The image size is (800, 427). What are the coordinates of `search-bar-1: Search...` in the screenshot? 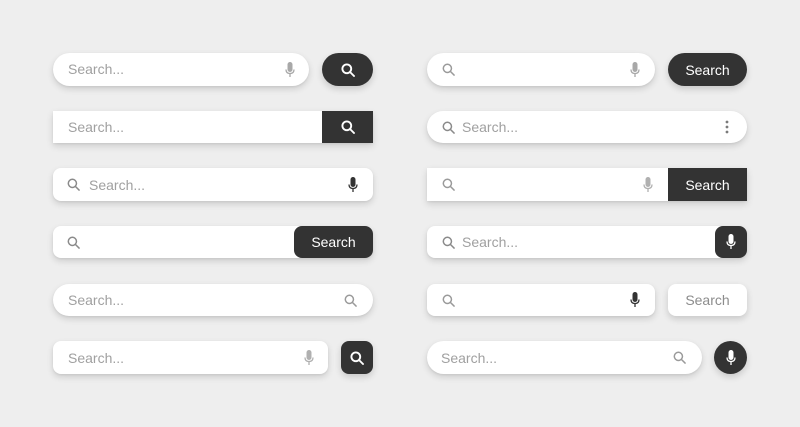 It's located at (181, 69).